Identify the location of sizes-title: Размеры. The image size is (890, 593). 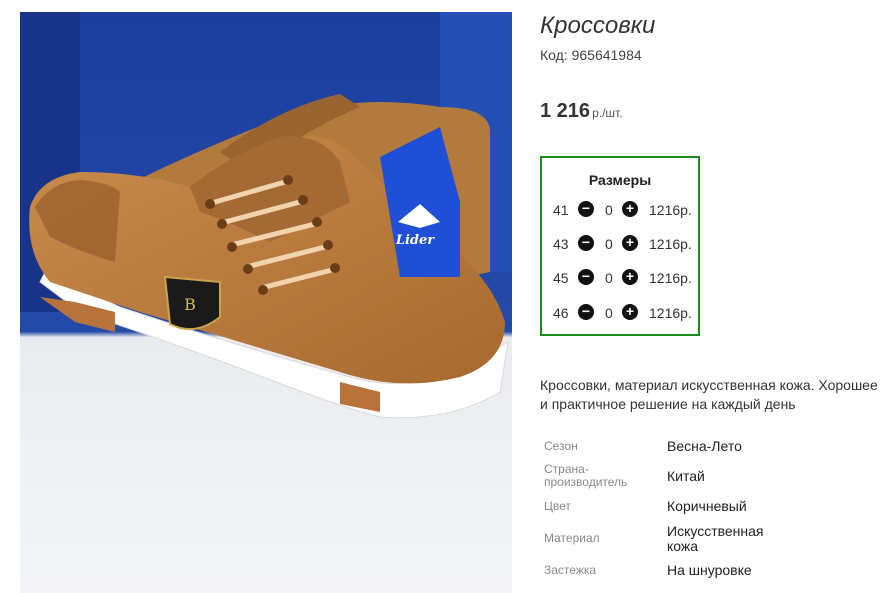
(620, 180).